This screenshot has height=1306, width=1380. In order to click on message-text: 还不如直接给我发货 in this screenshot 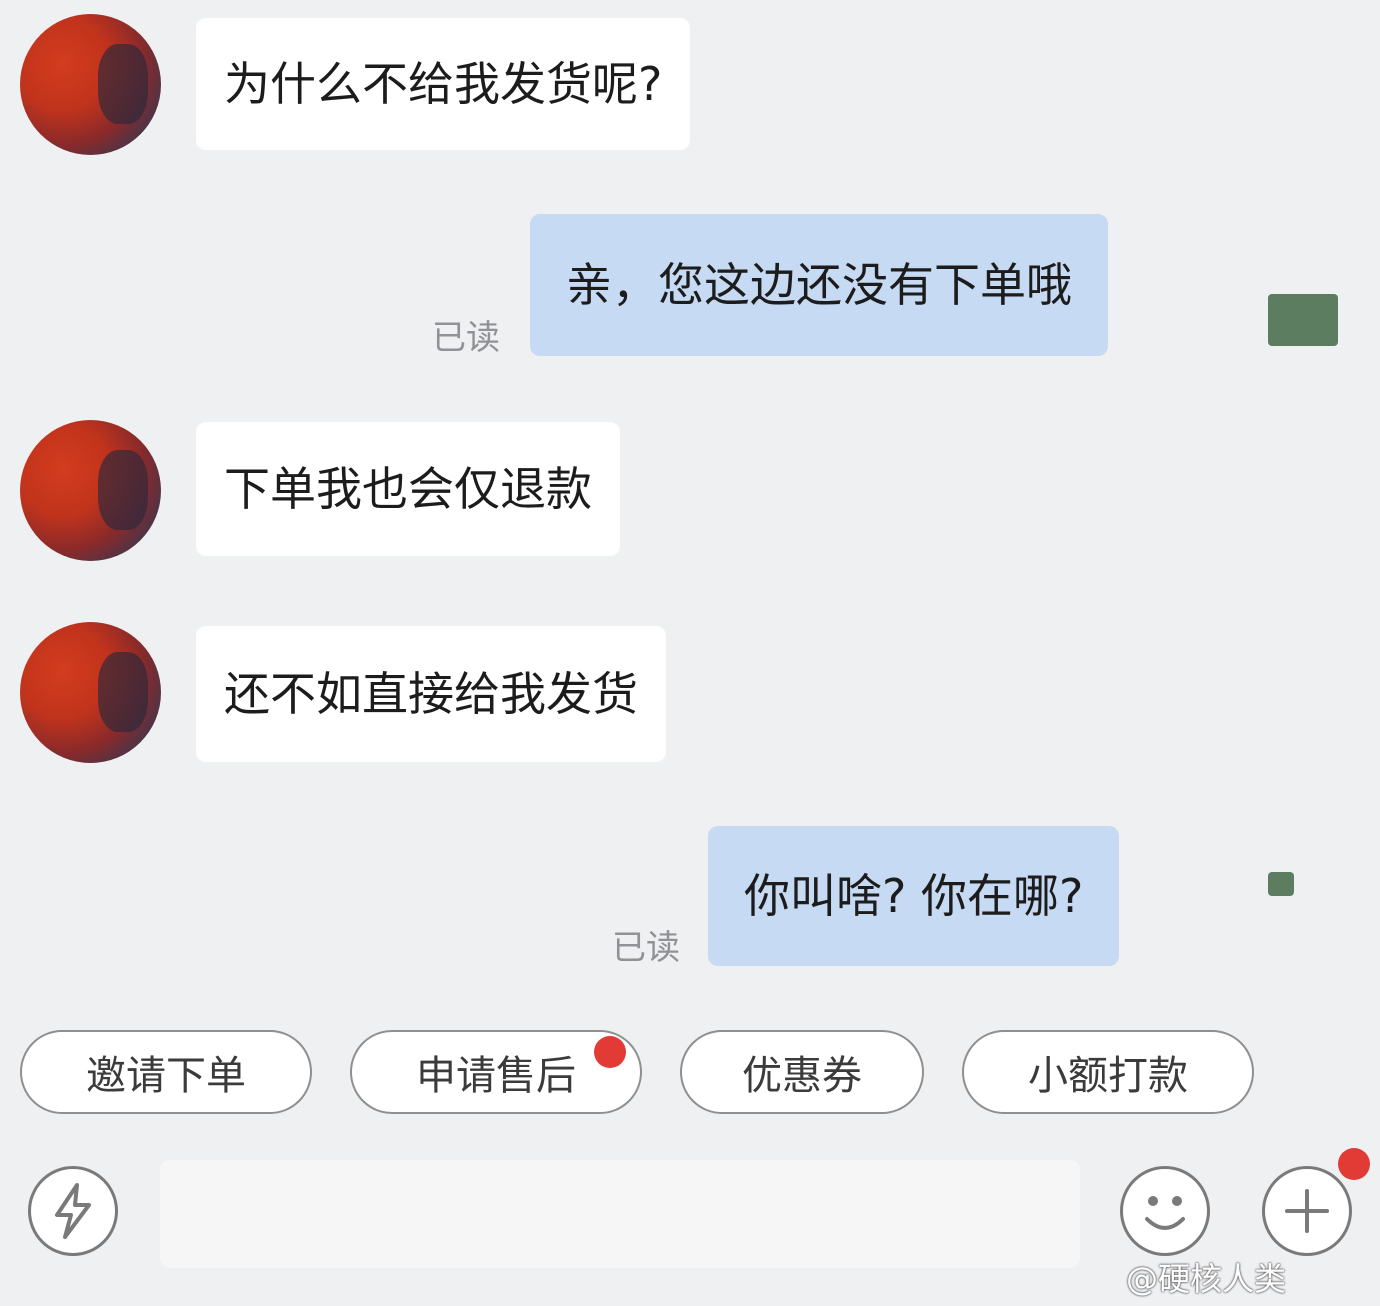, I will do `click(431, 694)`.